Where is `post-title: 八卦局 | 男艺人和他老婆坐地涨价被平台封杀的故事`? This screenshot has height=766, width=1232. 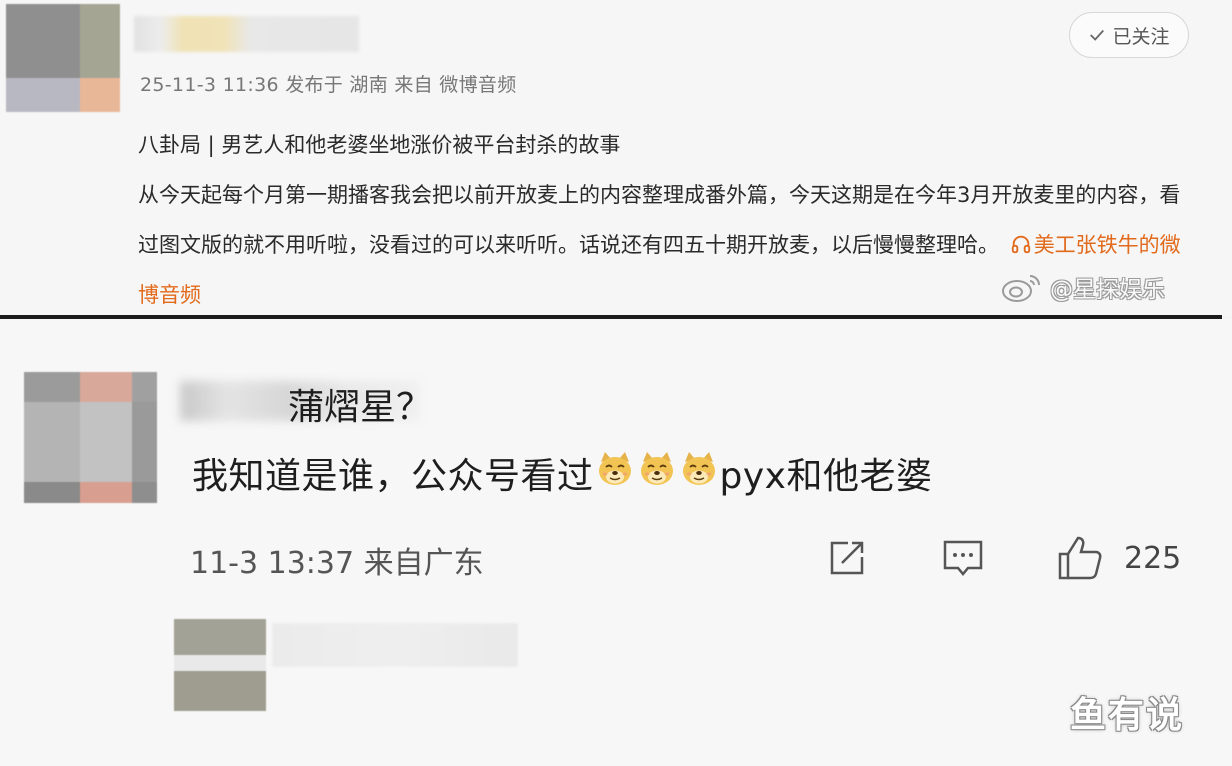
post-title: 八卦局 | 男艺人和他老婆坐地涨价被平台封杀的故事 is located at coordinates (379, 145).